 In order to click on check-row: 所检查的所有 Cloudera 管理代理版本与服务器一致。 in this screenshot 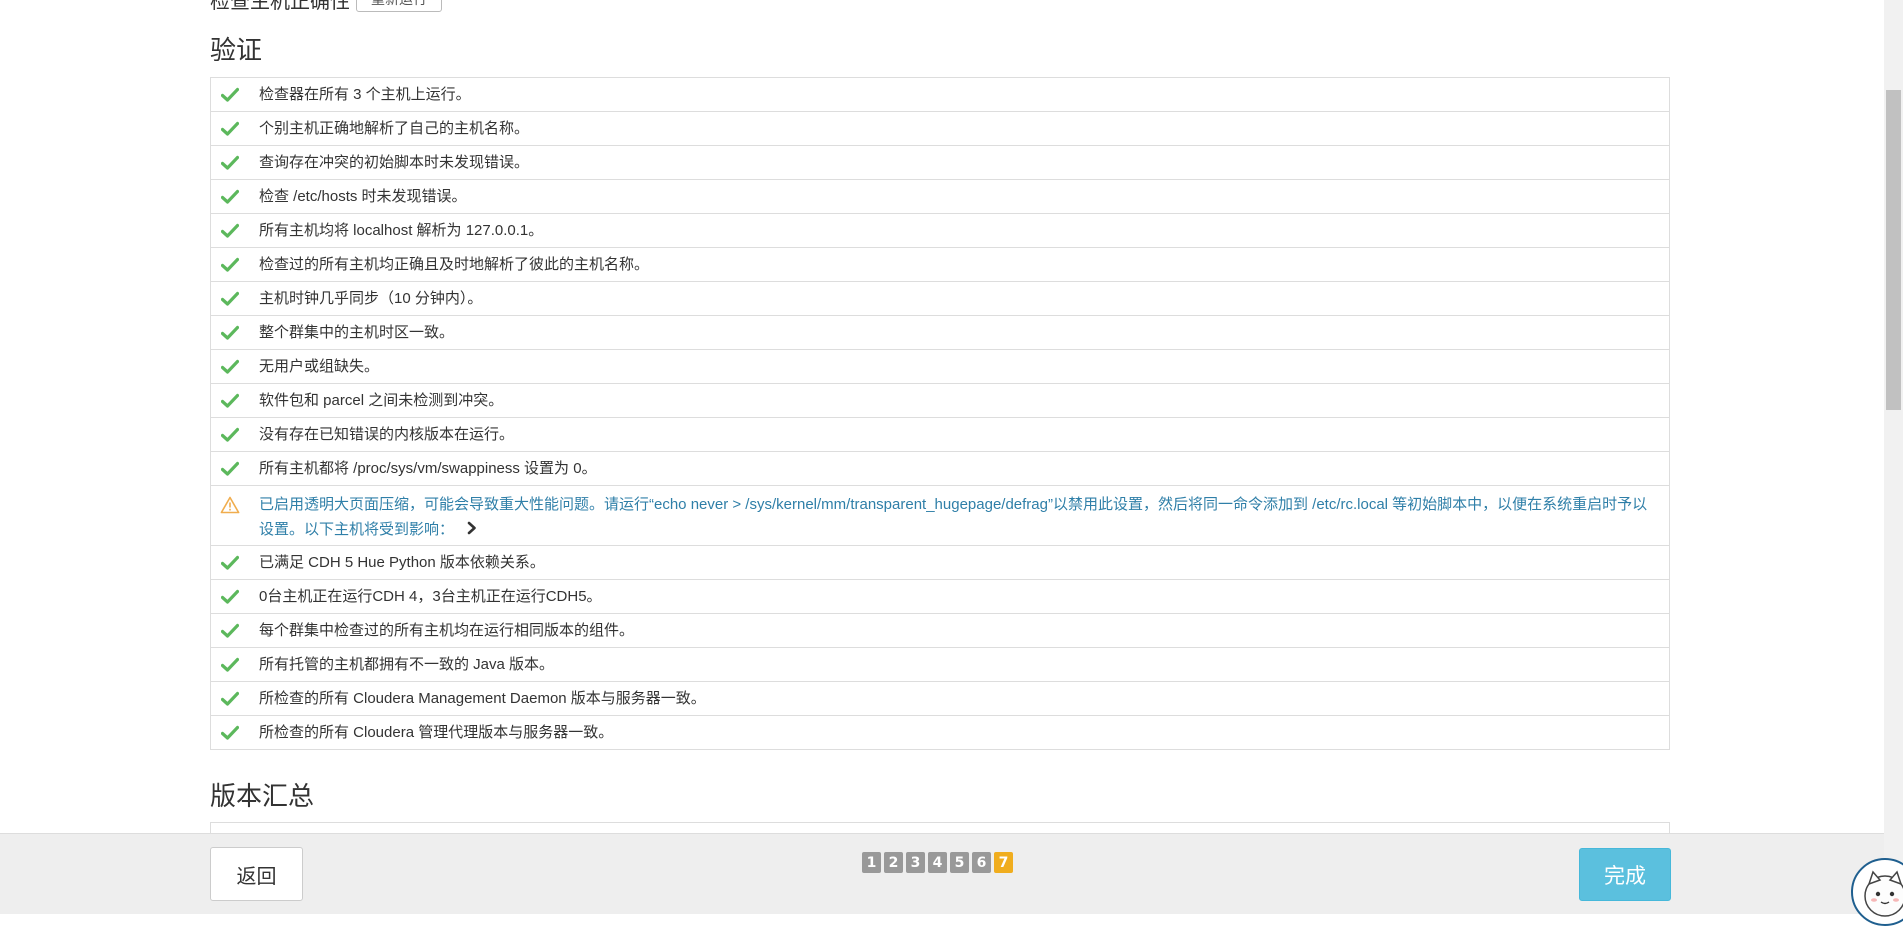, I will do `click(940, 732)`.